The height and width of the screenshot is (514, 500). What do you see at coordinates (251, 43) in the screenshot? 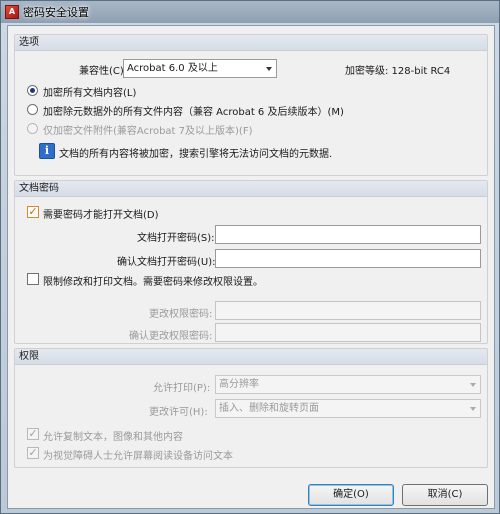
I see `options-heading: 选项` at bounding box center [251, 43].